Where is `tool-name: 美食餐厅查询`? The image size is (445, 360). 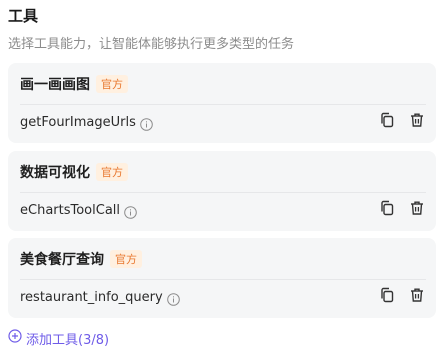 tool-name: 美食餐厅查询 is located at coordinates (62, 260).